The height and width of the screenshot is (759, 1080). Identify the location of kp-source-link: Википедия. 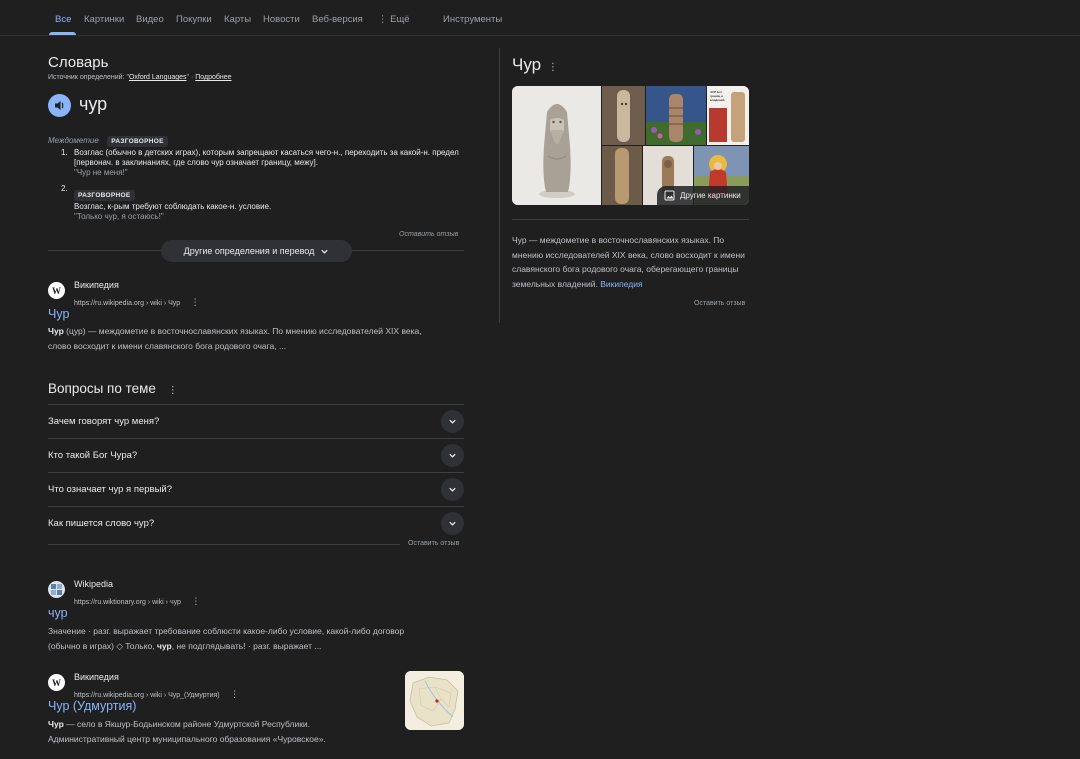
(621, 284).